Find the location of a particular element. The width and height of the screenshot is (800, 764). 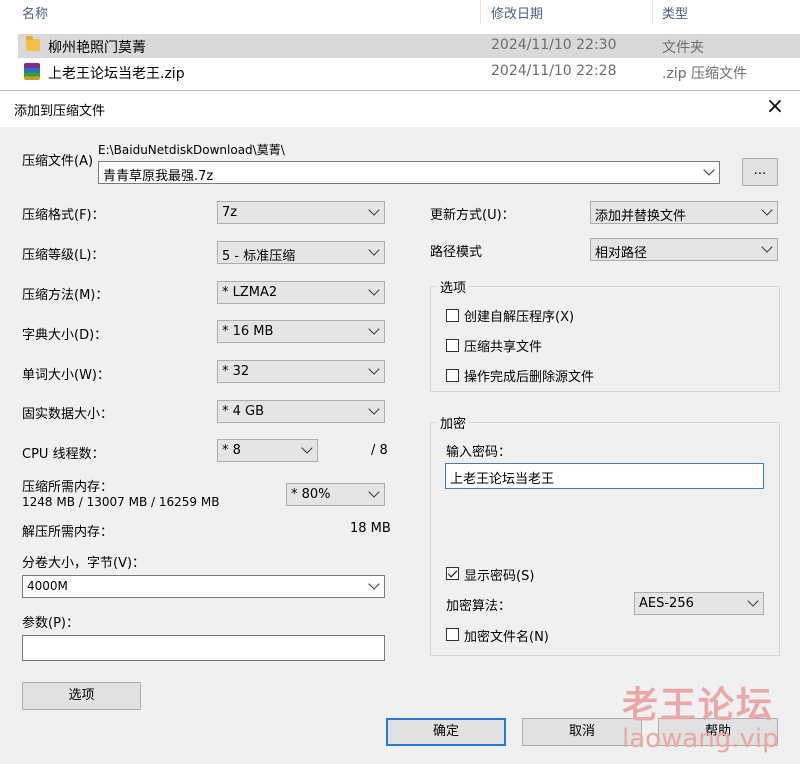

sfx-label: 创建自解压程序(X) is located at coordinates (519, 315).